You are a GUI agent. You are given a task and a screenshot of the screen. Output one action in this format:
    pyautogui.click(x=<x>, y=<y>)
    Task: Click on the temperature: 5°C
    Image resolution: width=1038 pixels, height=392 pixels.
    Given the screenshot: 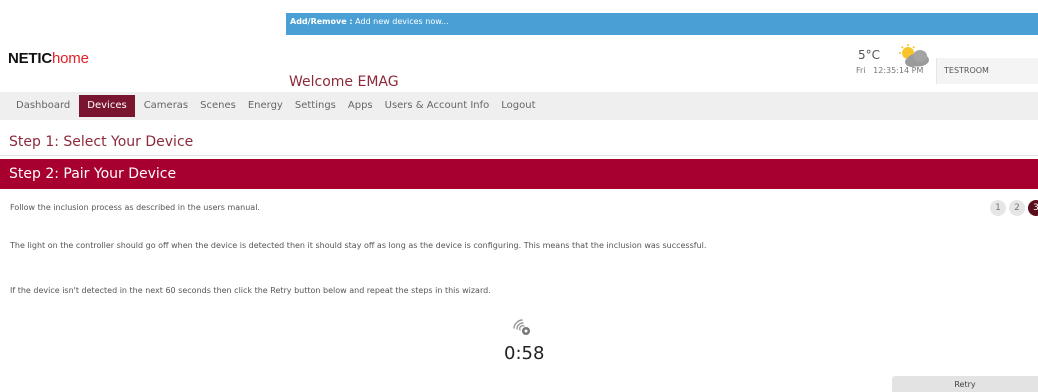 What is the action you would take?
    pyautogui.click(x=869, y=55)
    